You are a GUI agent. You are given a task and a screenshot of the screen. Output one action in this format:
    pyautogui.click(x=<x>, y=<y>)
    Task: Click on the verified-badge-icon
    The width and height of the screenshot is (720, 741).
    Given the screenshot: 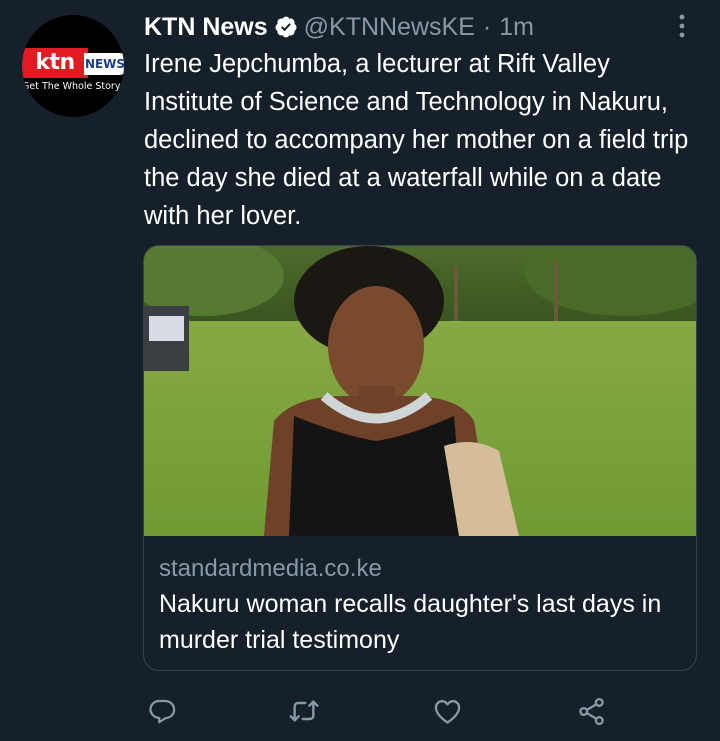 What is the action you would take?
    pyautogui.click(x=286, y=27)
    